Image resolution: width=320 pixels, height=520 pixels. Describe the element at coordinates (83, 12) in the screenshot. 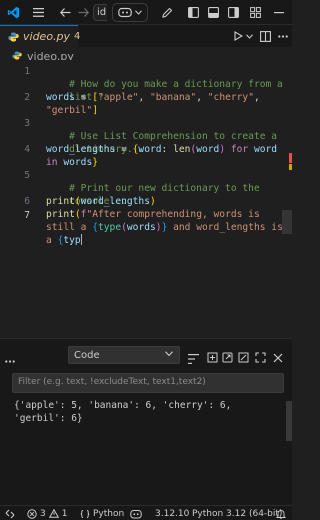

I see `forward-arrow-icon` at that location.